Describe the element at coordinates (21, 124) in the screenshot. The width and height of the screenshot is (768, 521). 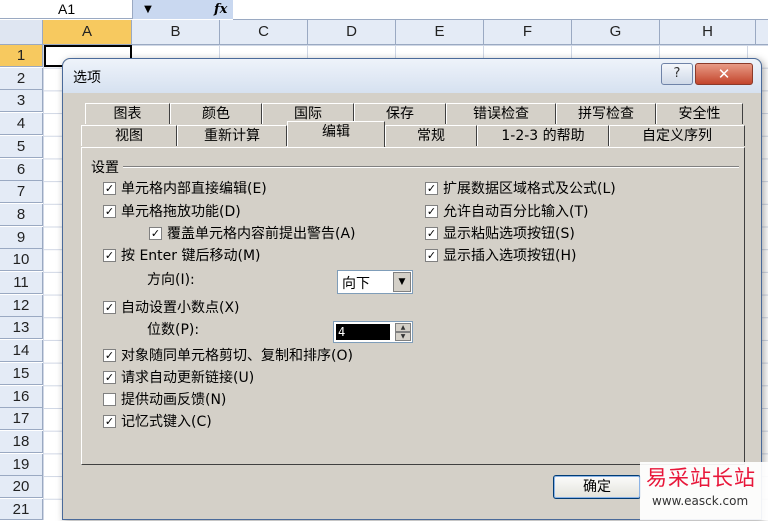
I see `row-header-4: 4` at that location.